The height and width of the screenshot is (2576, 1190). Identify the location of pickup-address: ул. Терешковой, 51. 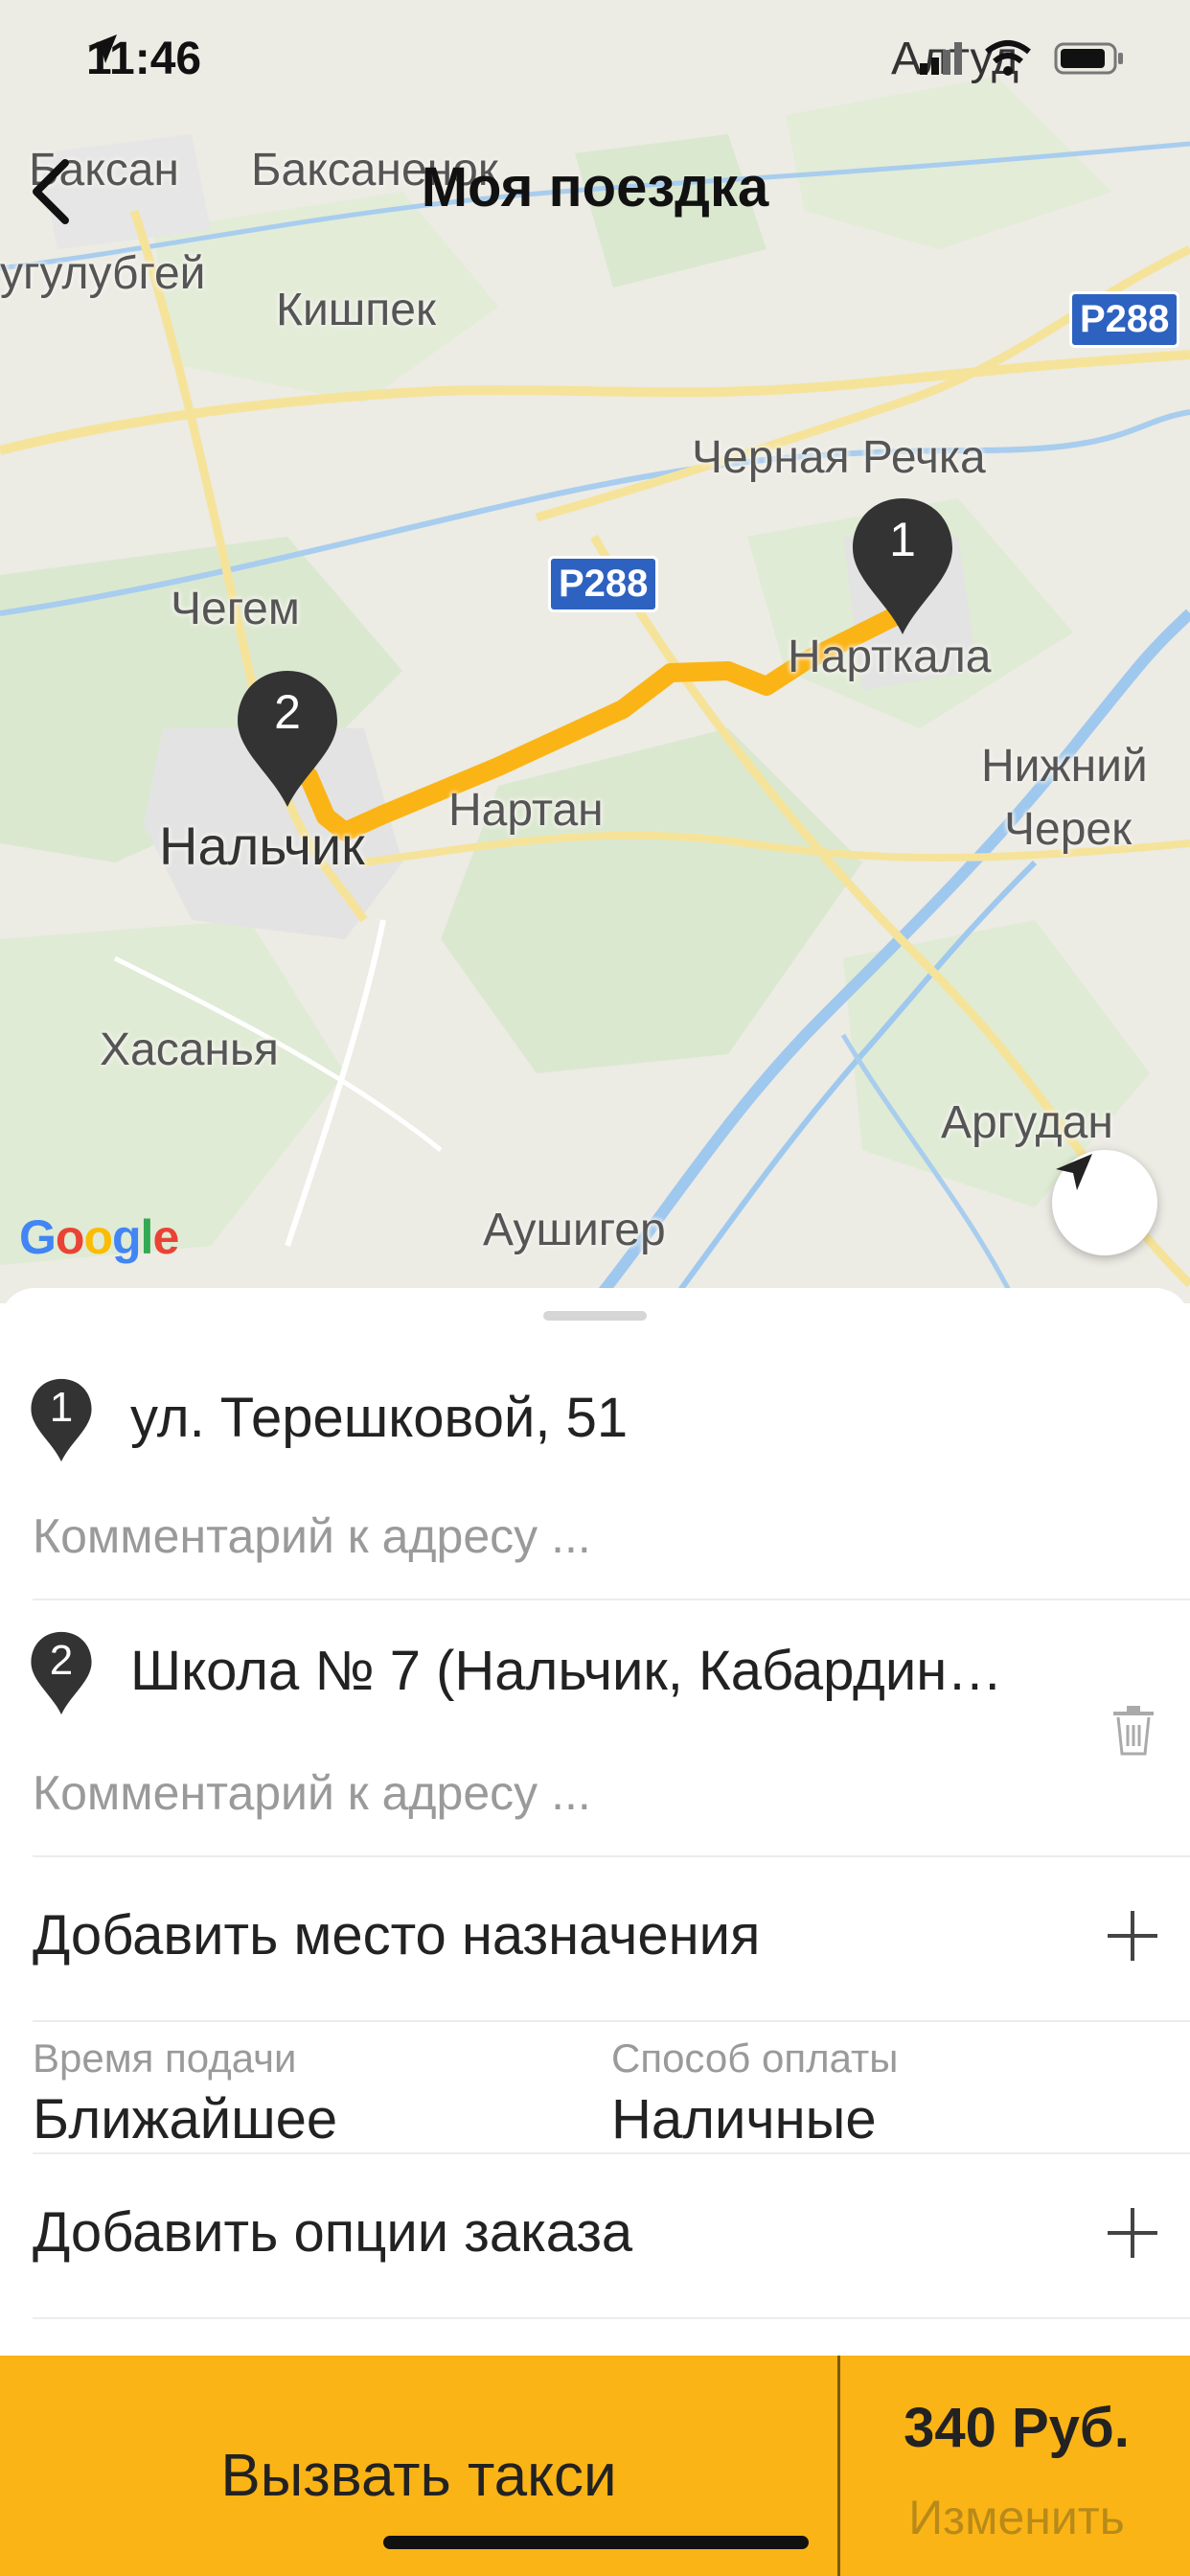
(590, 1418).